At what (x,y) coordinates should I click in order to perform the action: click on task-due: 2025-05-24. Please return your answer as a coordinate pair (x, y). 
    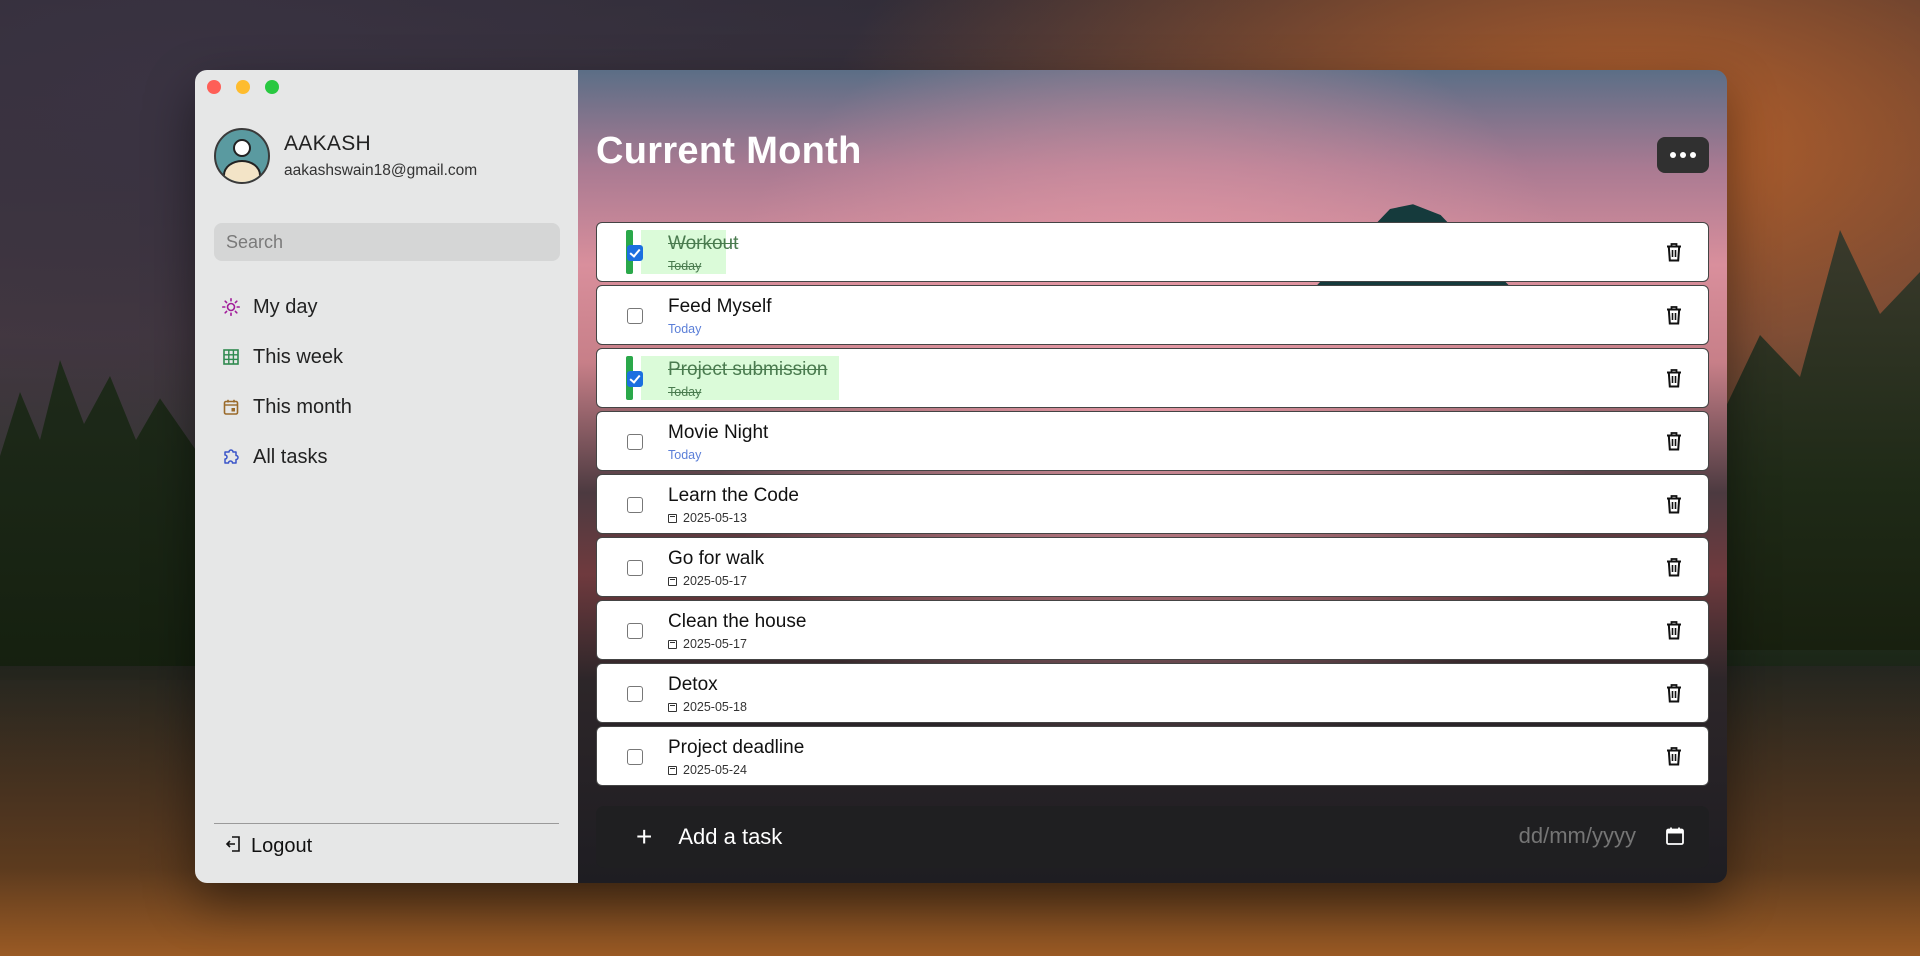
    Looking at the image, I should click on (707, 770).